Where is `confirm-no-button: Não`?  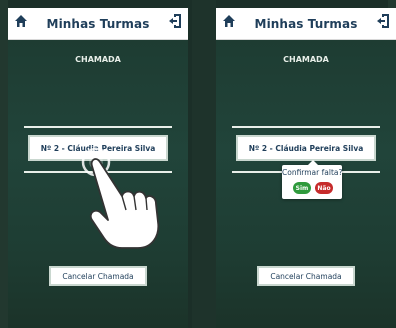
confirm-no-button: Não is located at coordinates (324, 188).